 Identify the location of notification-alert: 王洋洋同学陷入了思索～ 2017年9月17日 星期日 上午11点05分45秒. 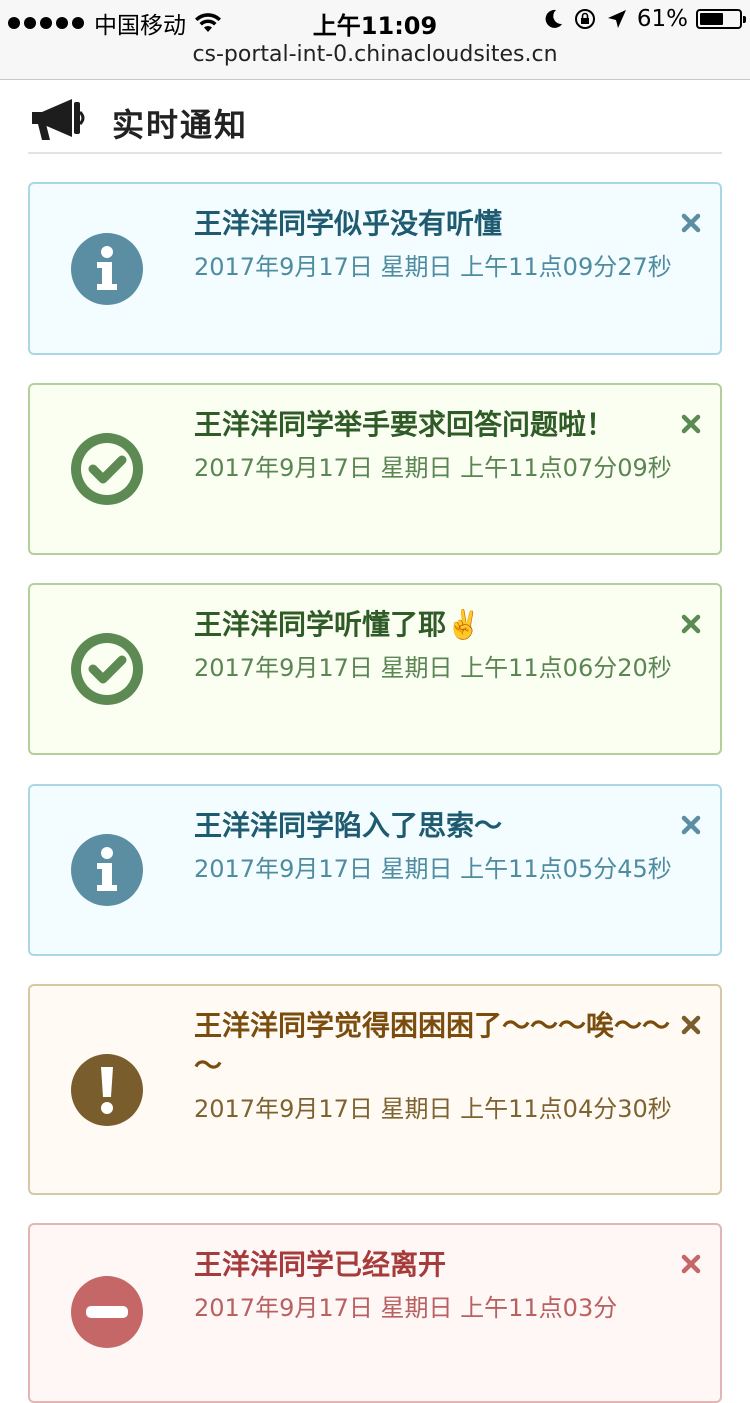
(375, 870).